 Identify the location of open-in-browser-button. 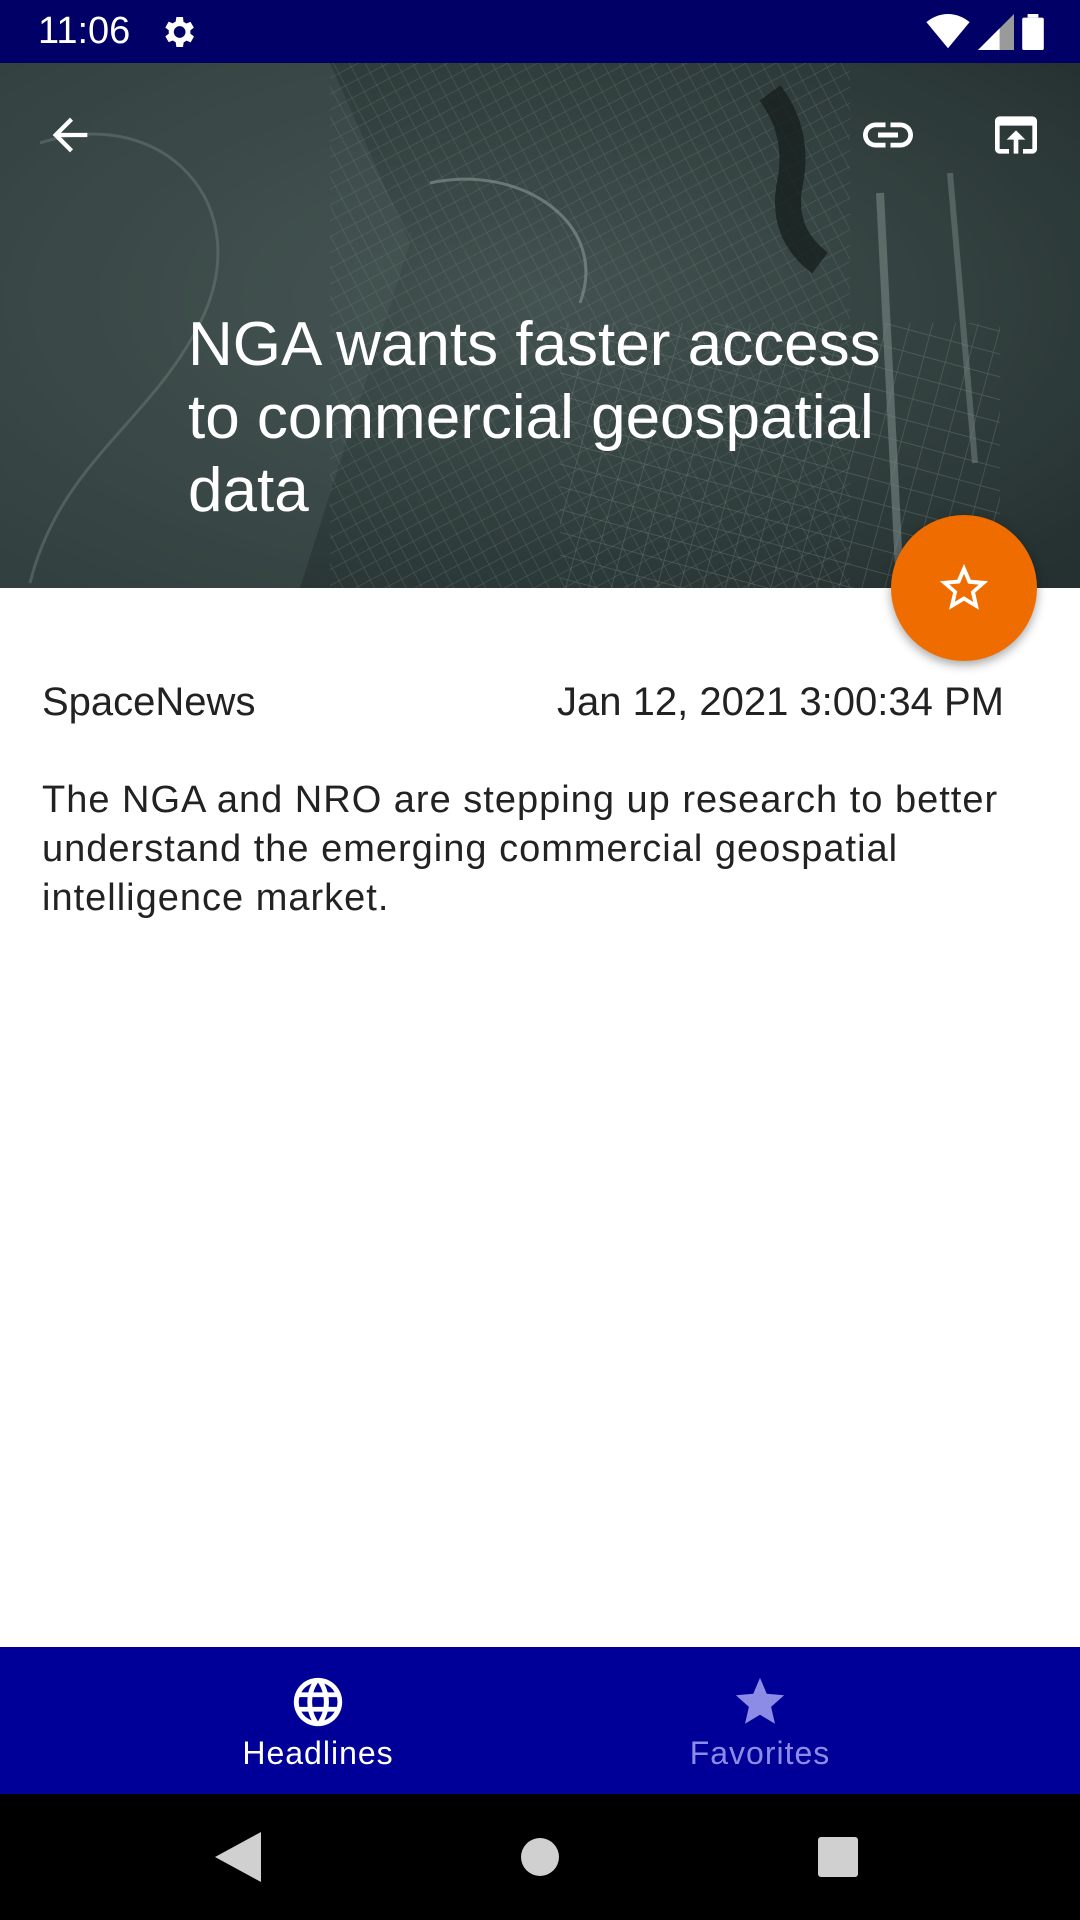
(1016, 135).